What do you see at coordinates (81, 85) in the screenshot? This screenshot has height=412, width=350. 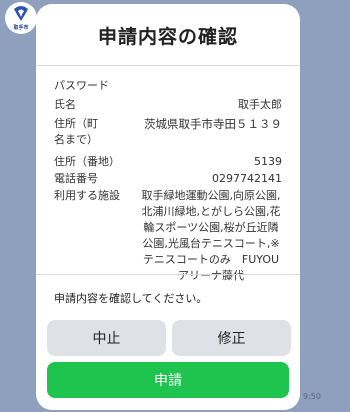 I see `row-label: パスワード` at bounding box center [81, 85].